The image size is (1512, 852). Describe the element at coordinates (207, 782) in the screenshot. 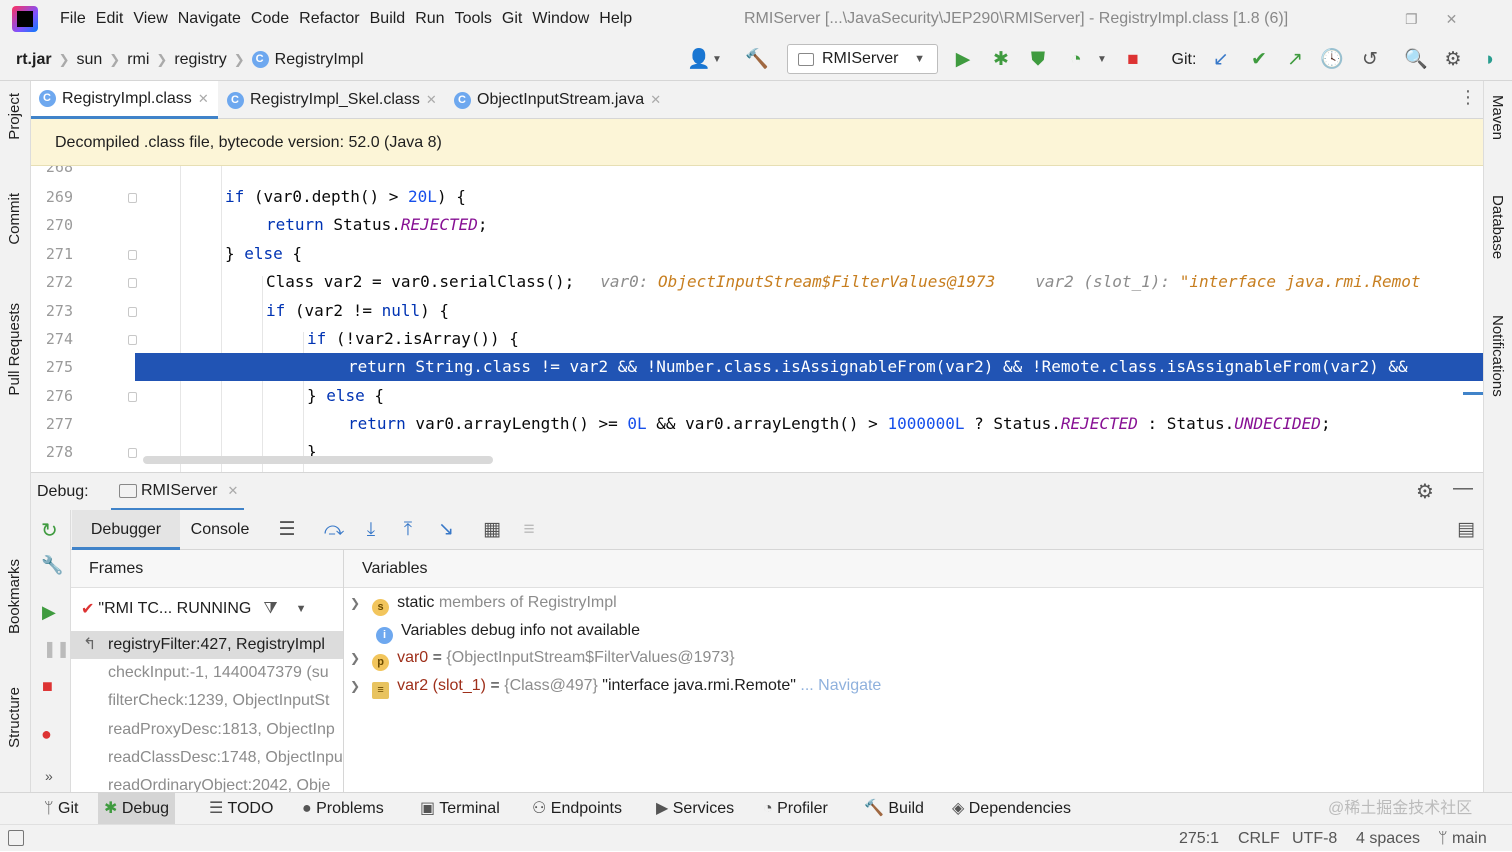

I see `frame-item: readOrdinaryObject:2042, Obje` at that location.